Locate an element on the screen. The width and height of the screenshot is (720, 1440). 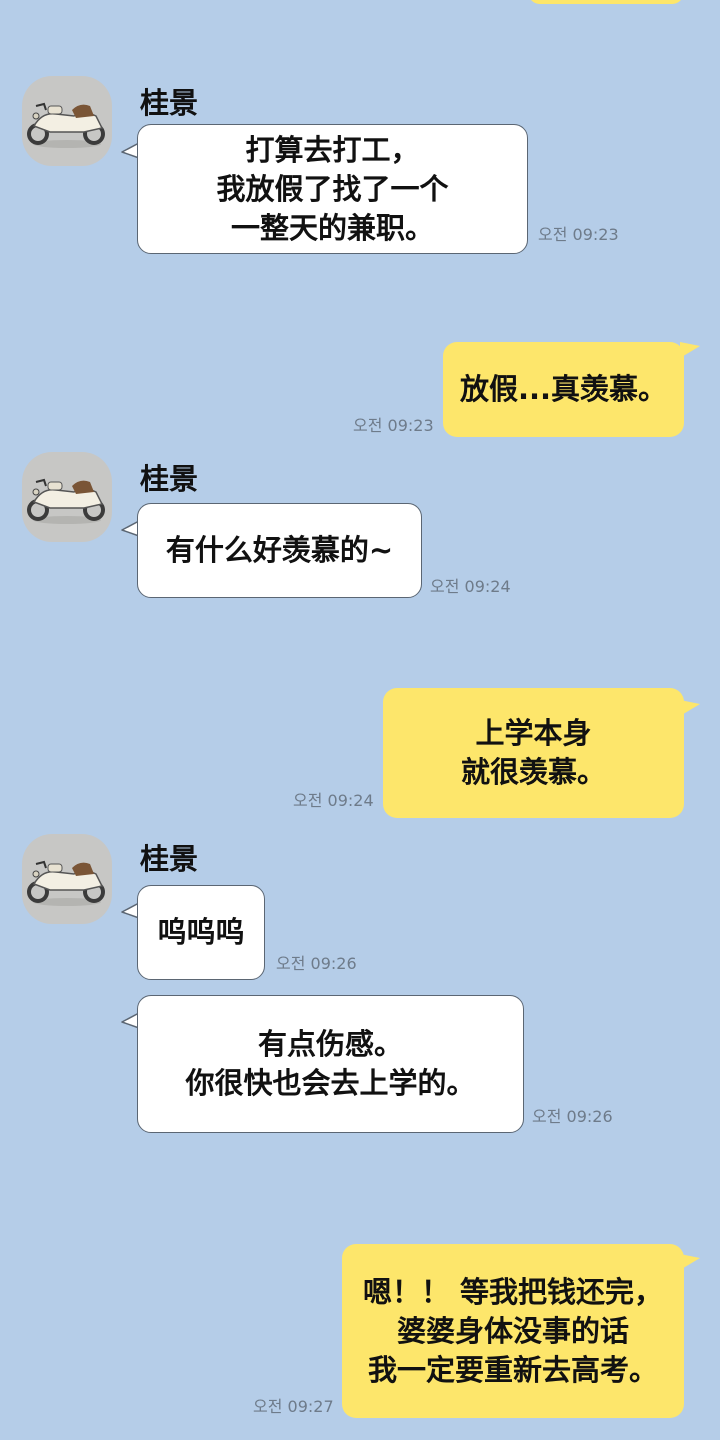
message-line: 打算去打工， is located at coordinates (332, 149).